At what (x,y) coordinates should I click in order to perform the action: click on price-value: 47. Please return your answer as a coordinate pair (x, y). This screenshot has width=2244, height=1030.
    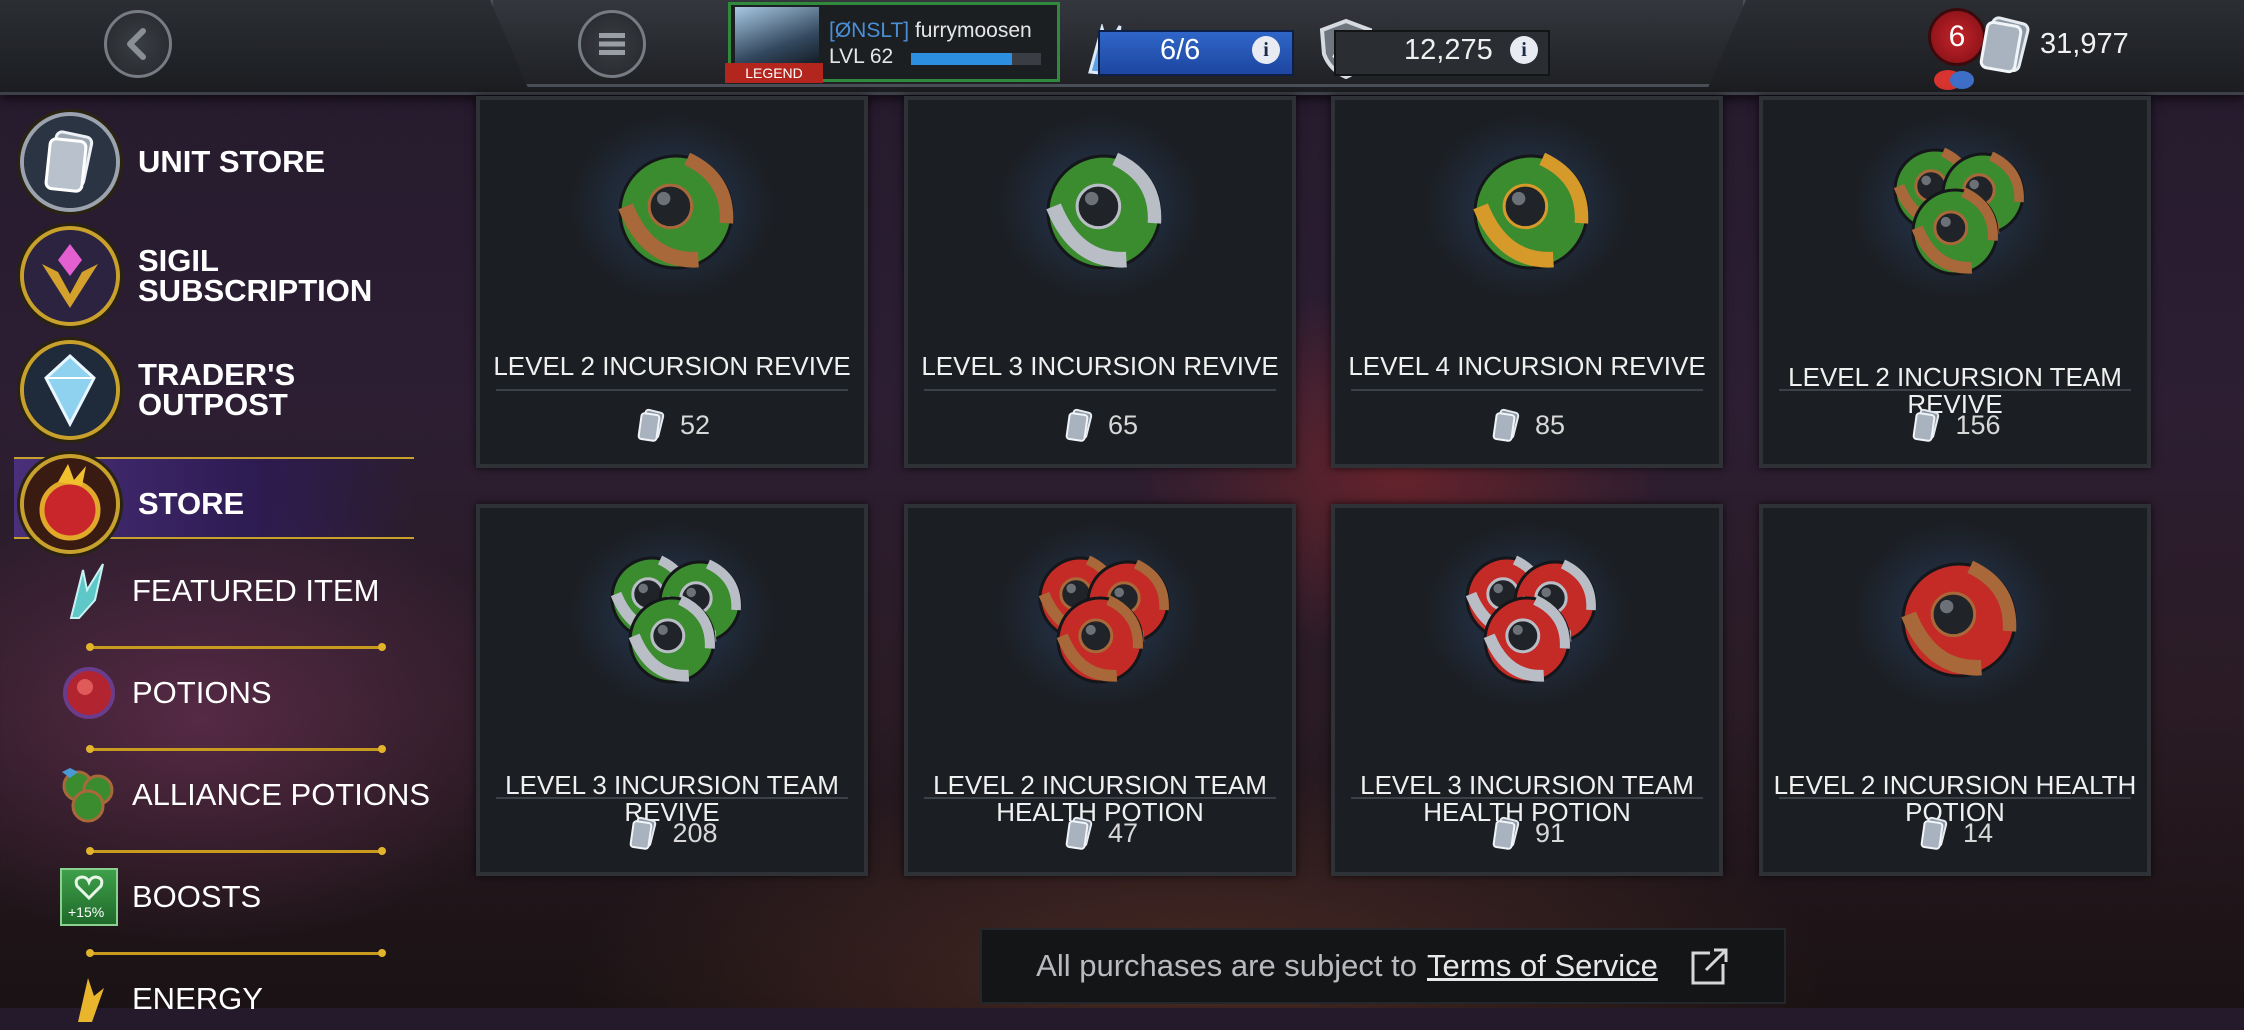
    Looking at the image, I should click on (1123, 832).